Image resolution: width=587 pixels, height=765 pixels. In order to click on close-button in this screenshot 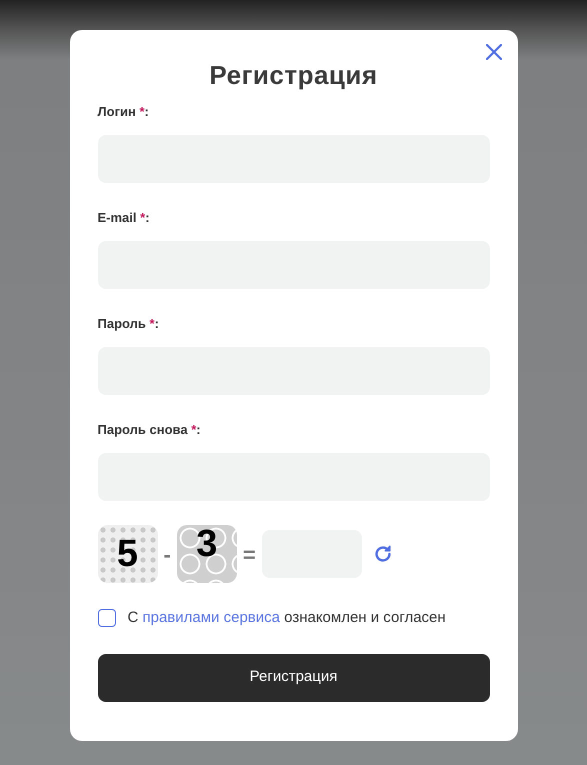, I will do `click(494, 52)`.